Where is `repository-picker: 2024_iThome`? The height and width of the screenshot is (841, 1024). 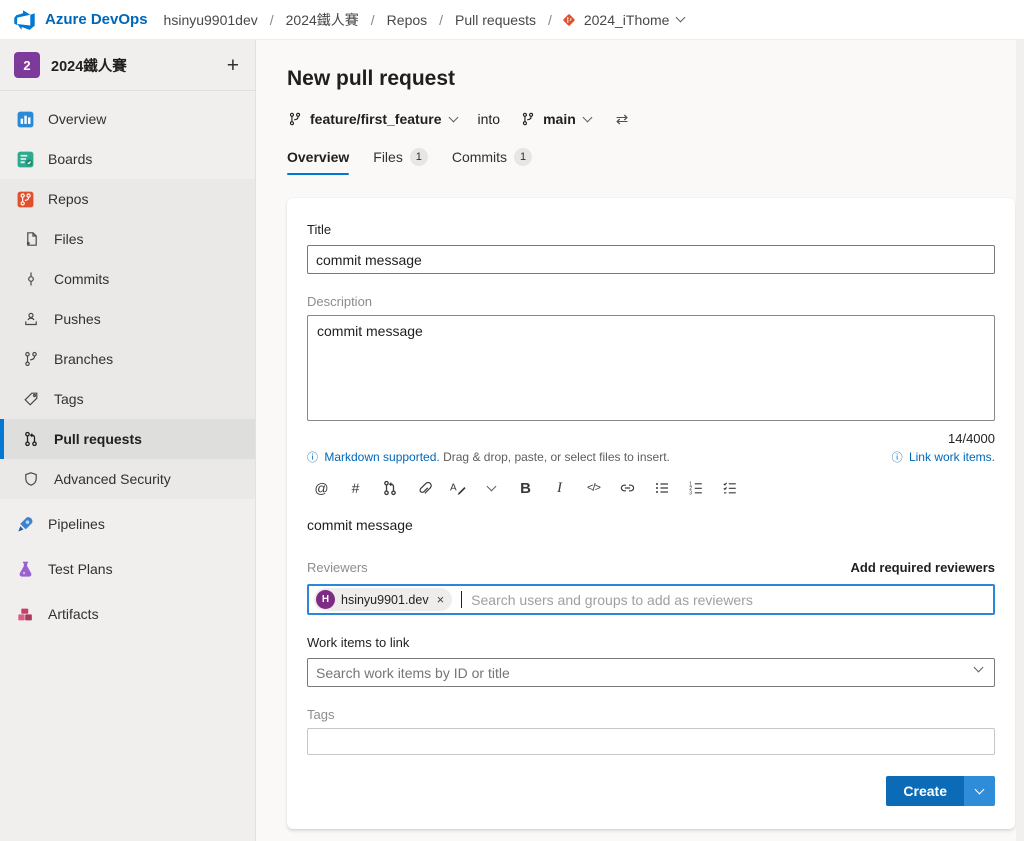
repository-picker: 2024_iThome is located at coordinates (624, 19).